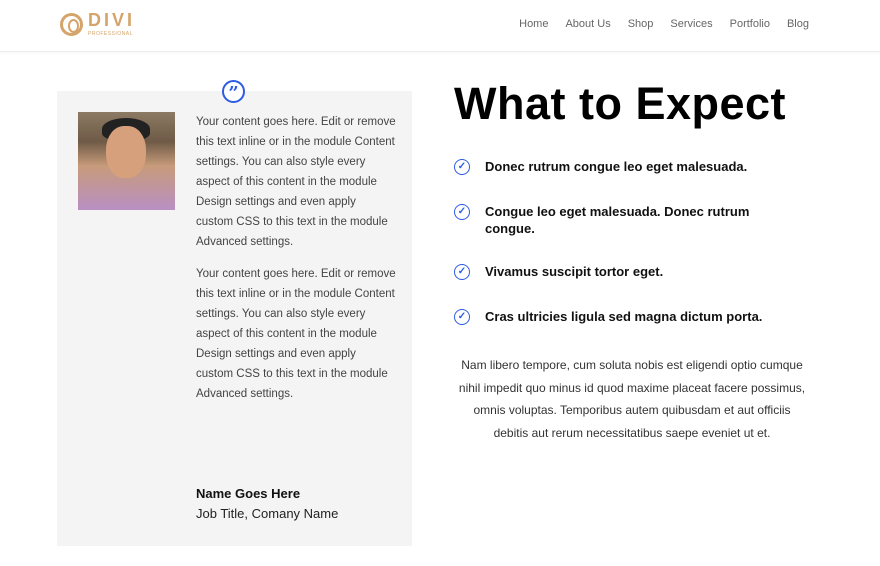 This screenshot has width=880, height=566. I want to click on nav-portfolio: Portfolio, so click(750, 24).